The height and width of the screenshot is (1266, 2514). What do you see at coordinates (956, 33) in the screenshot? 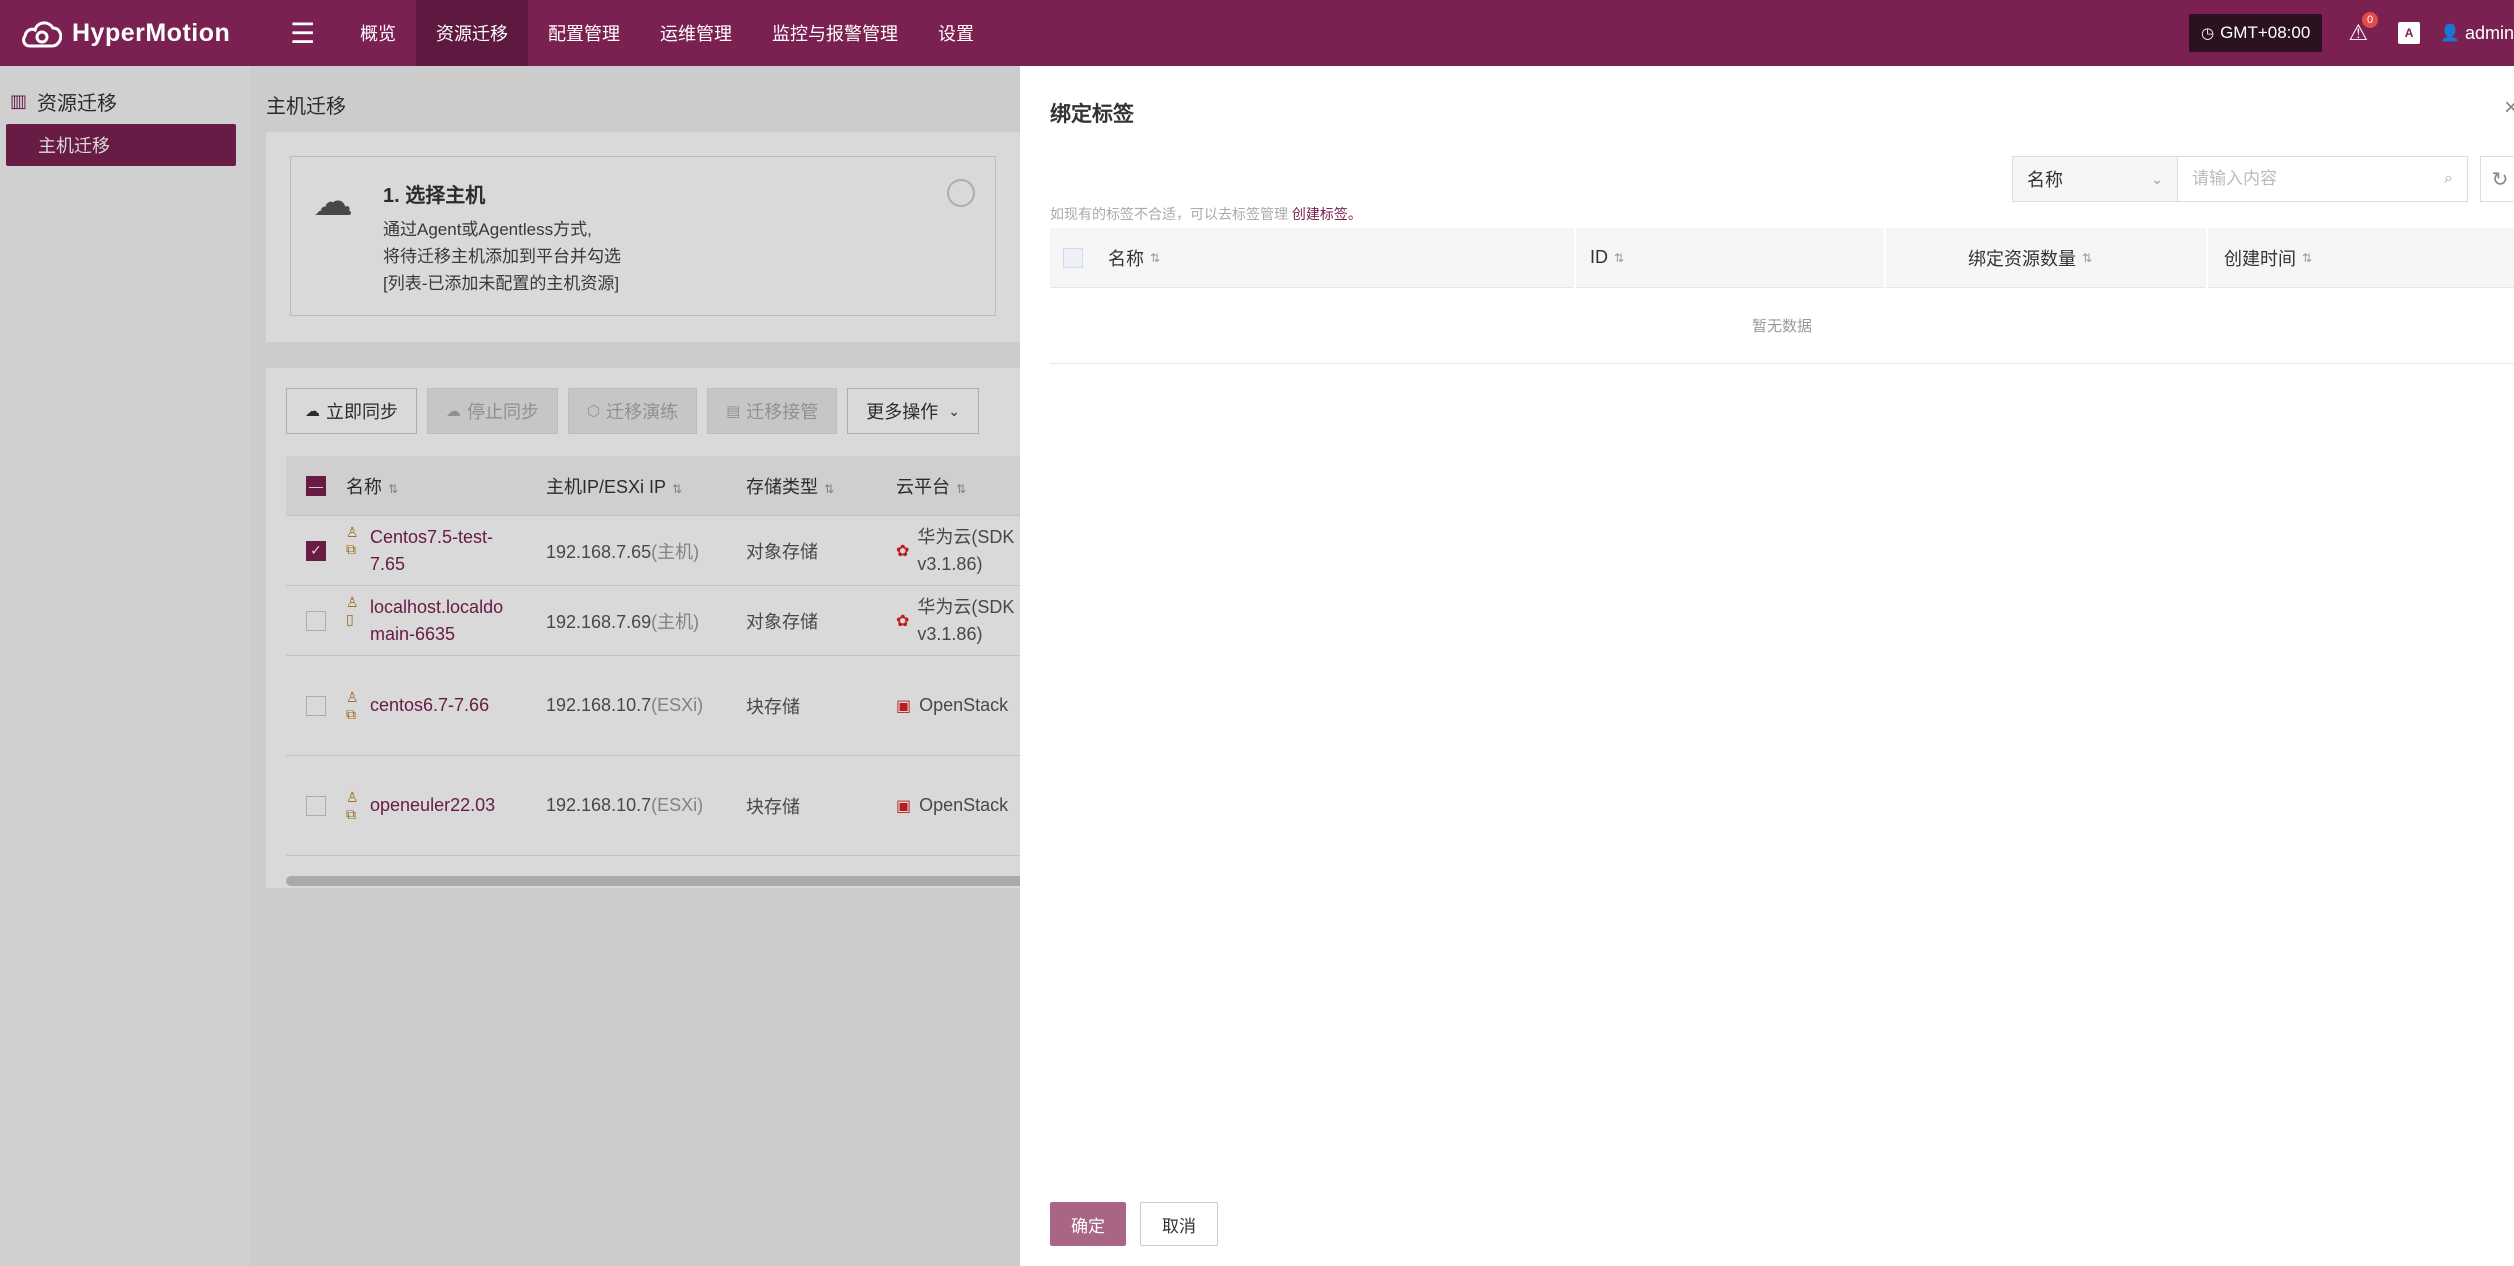
I see `nav-item-settings: 设置` at bounding box center [956, 33].